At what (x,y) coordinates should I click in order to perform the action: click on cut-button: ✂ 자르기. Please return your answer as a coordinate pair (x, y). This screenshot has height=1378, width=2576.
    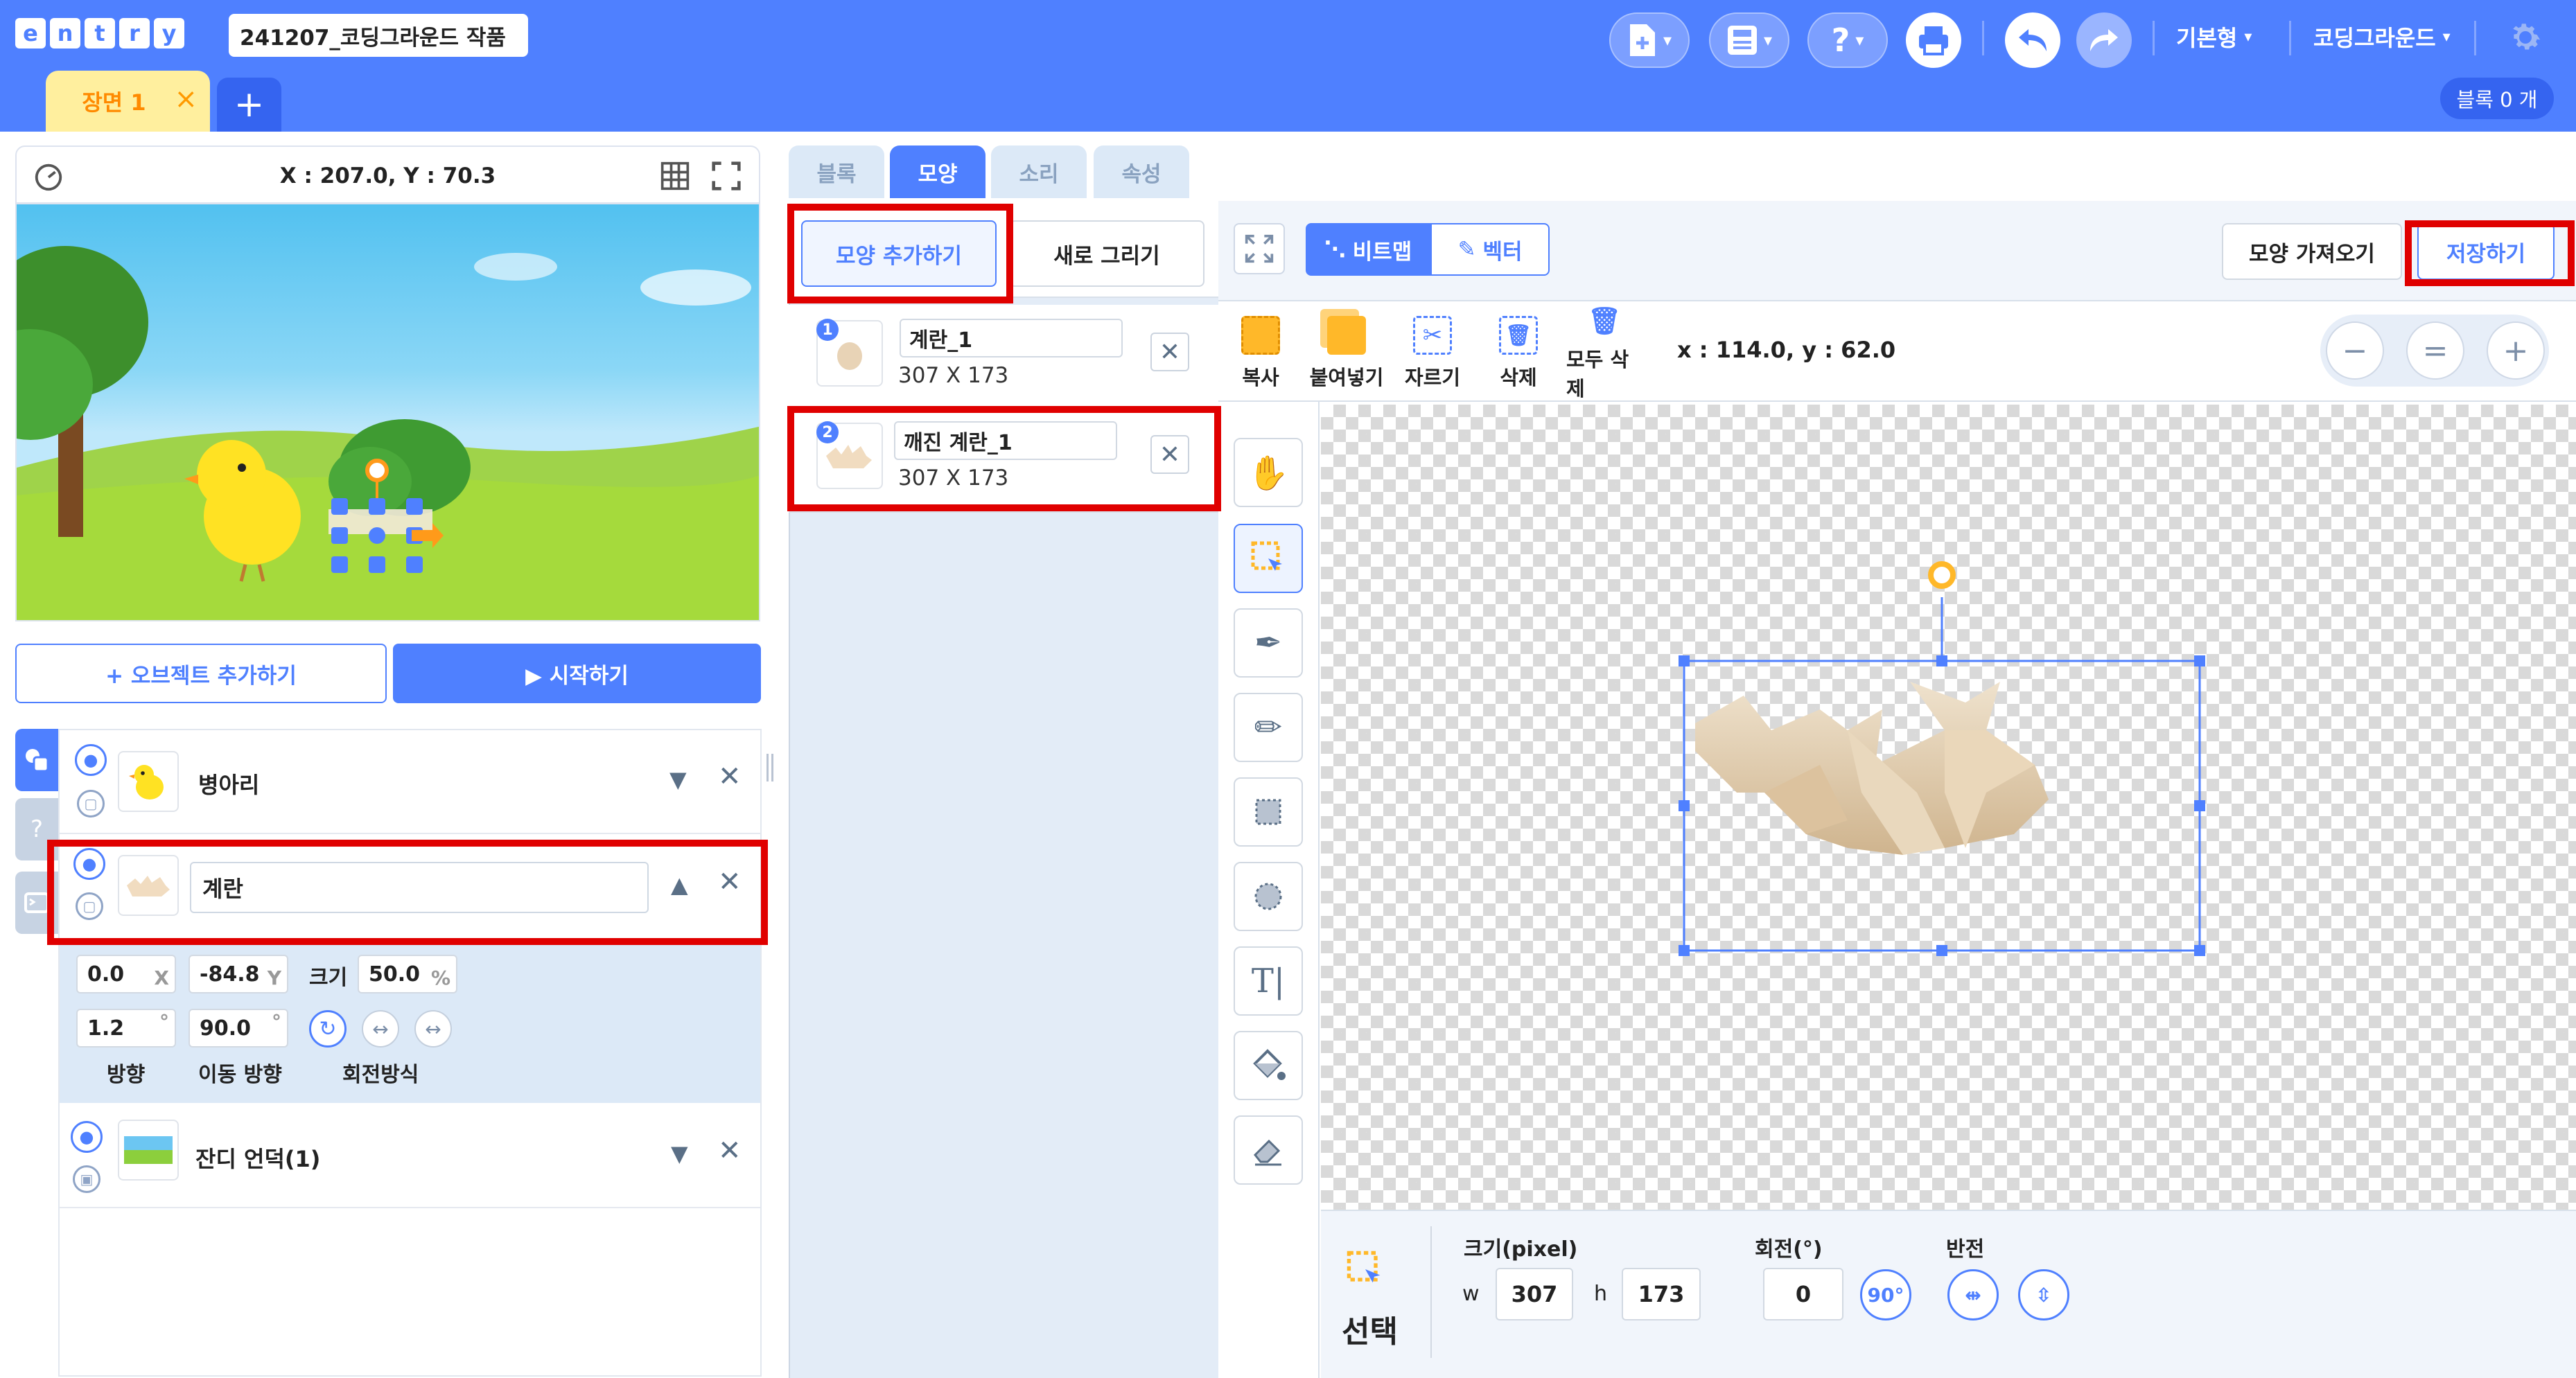
    Looking at the image, I should click on (1432, 353).